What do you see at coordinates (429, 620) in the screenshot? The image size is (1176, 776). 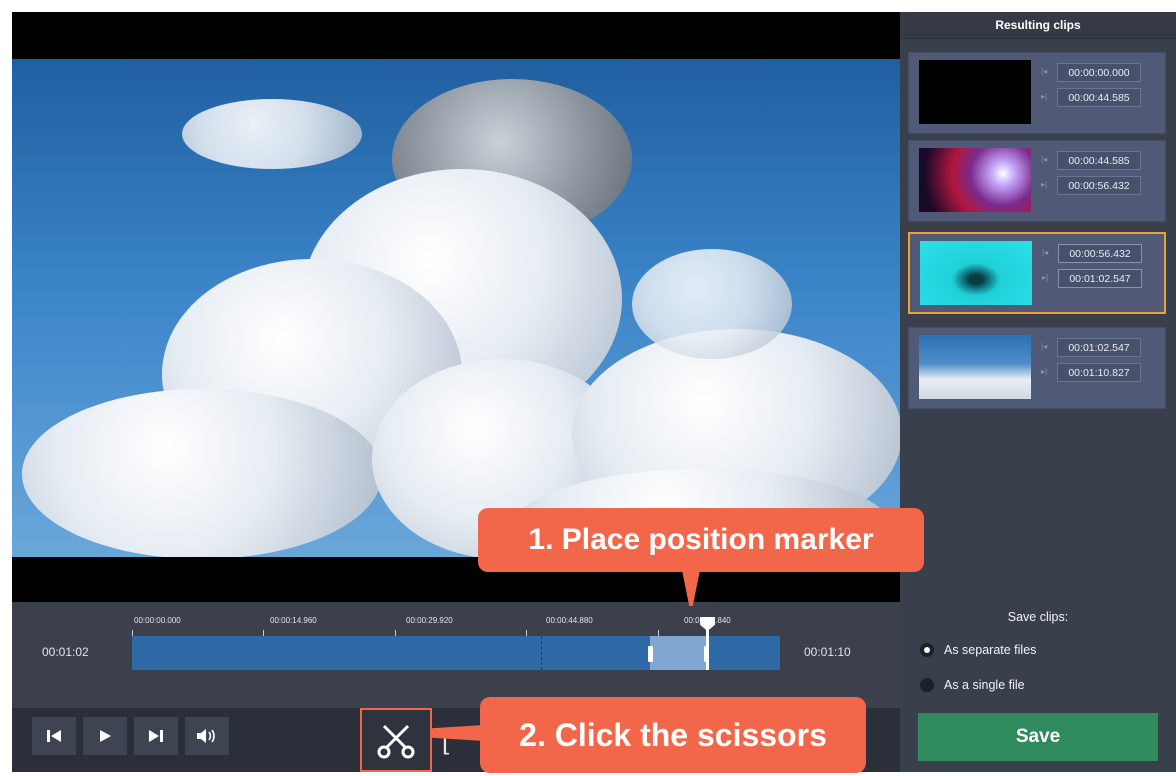 I see `ruler-label: 00:00:29.920` at bounding box center [429, 620].